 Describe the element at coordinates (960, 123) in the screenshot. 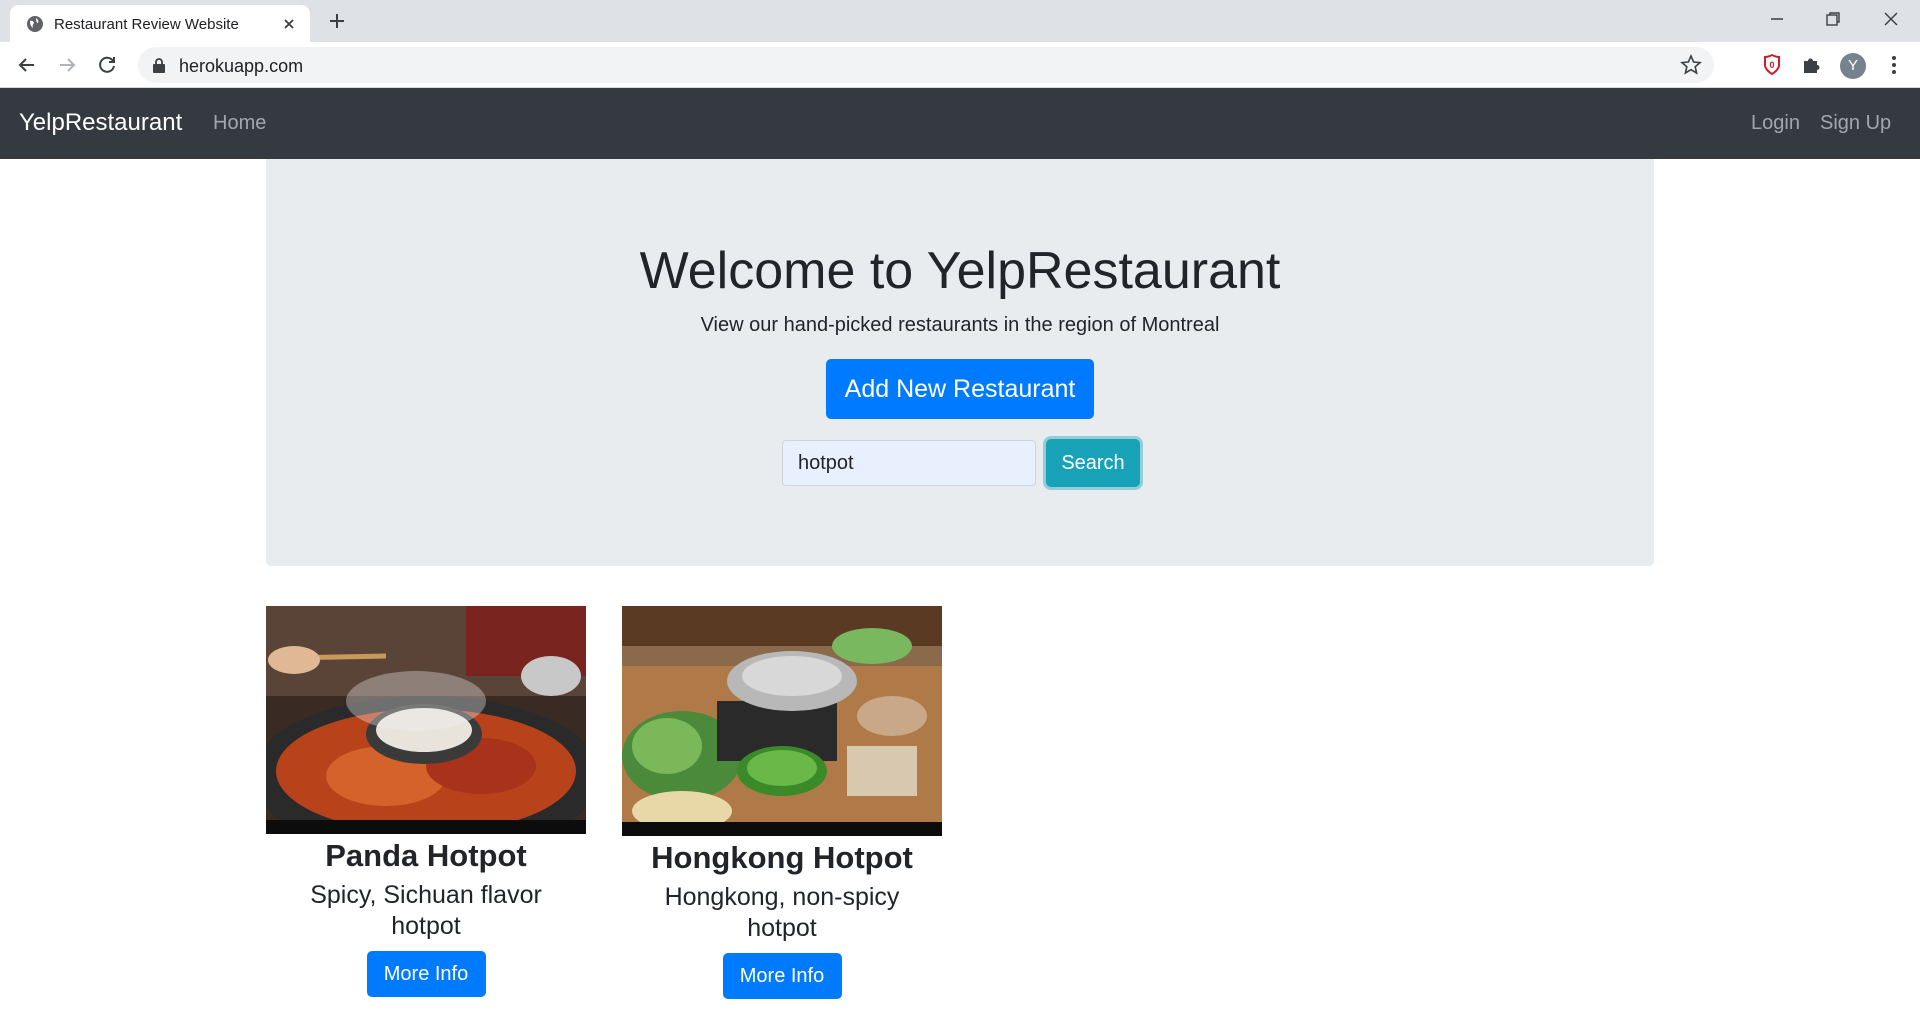

I see `site-navbar: YelpRestaurant Home Login Sign Up` at that location.